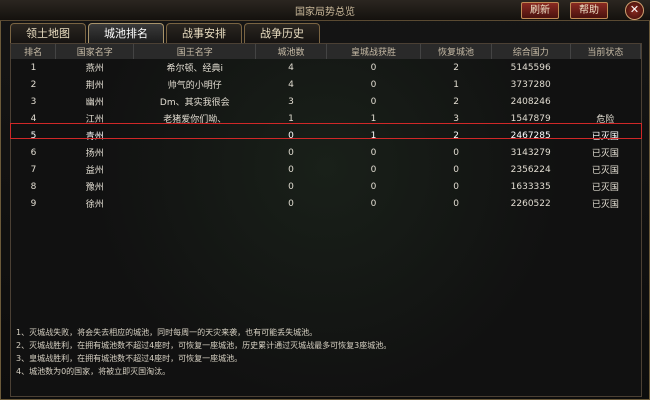  What do you see at coordinates (33, 101) in the screenshot?
I see `cell-rank: 3` at bounding box center [33, 101].